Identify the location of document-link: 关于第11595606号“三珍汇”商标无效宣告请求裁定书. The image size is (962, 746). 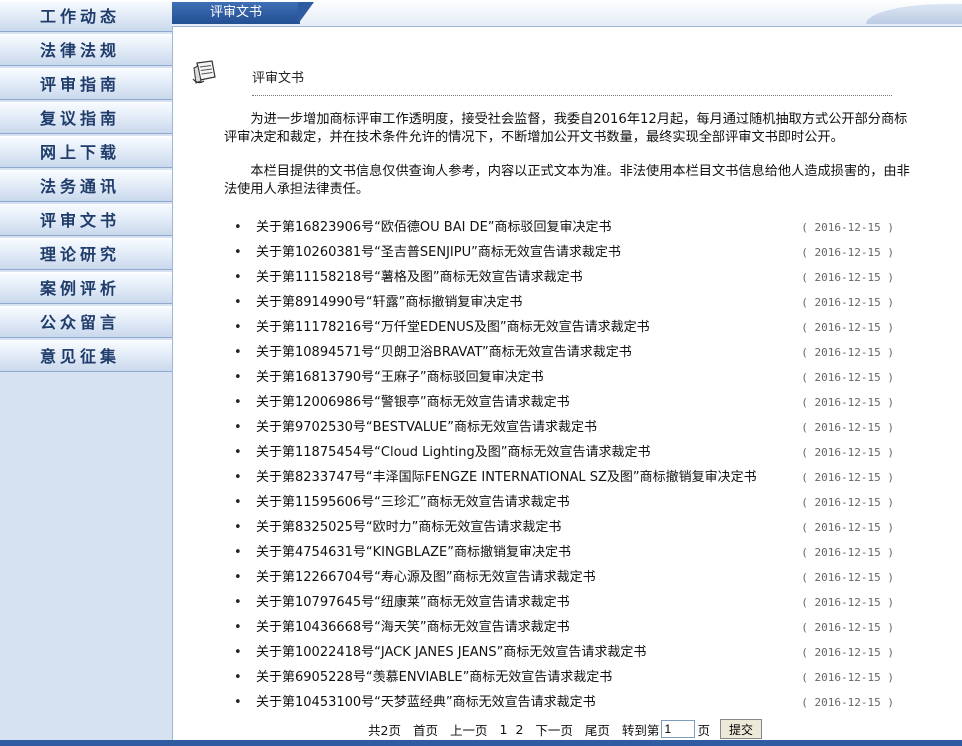
(413, 503).